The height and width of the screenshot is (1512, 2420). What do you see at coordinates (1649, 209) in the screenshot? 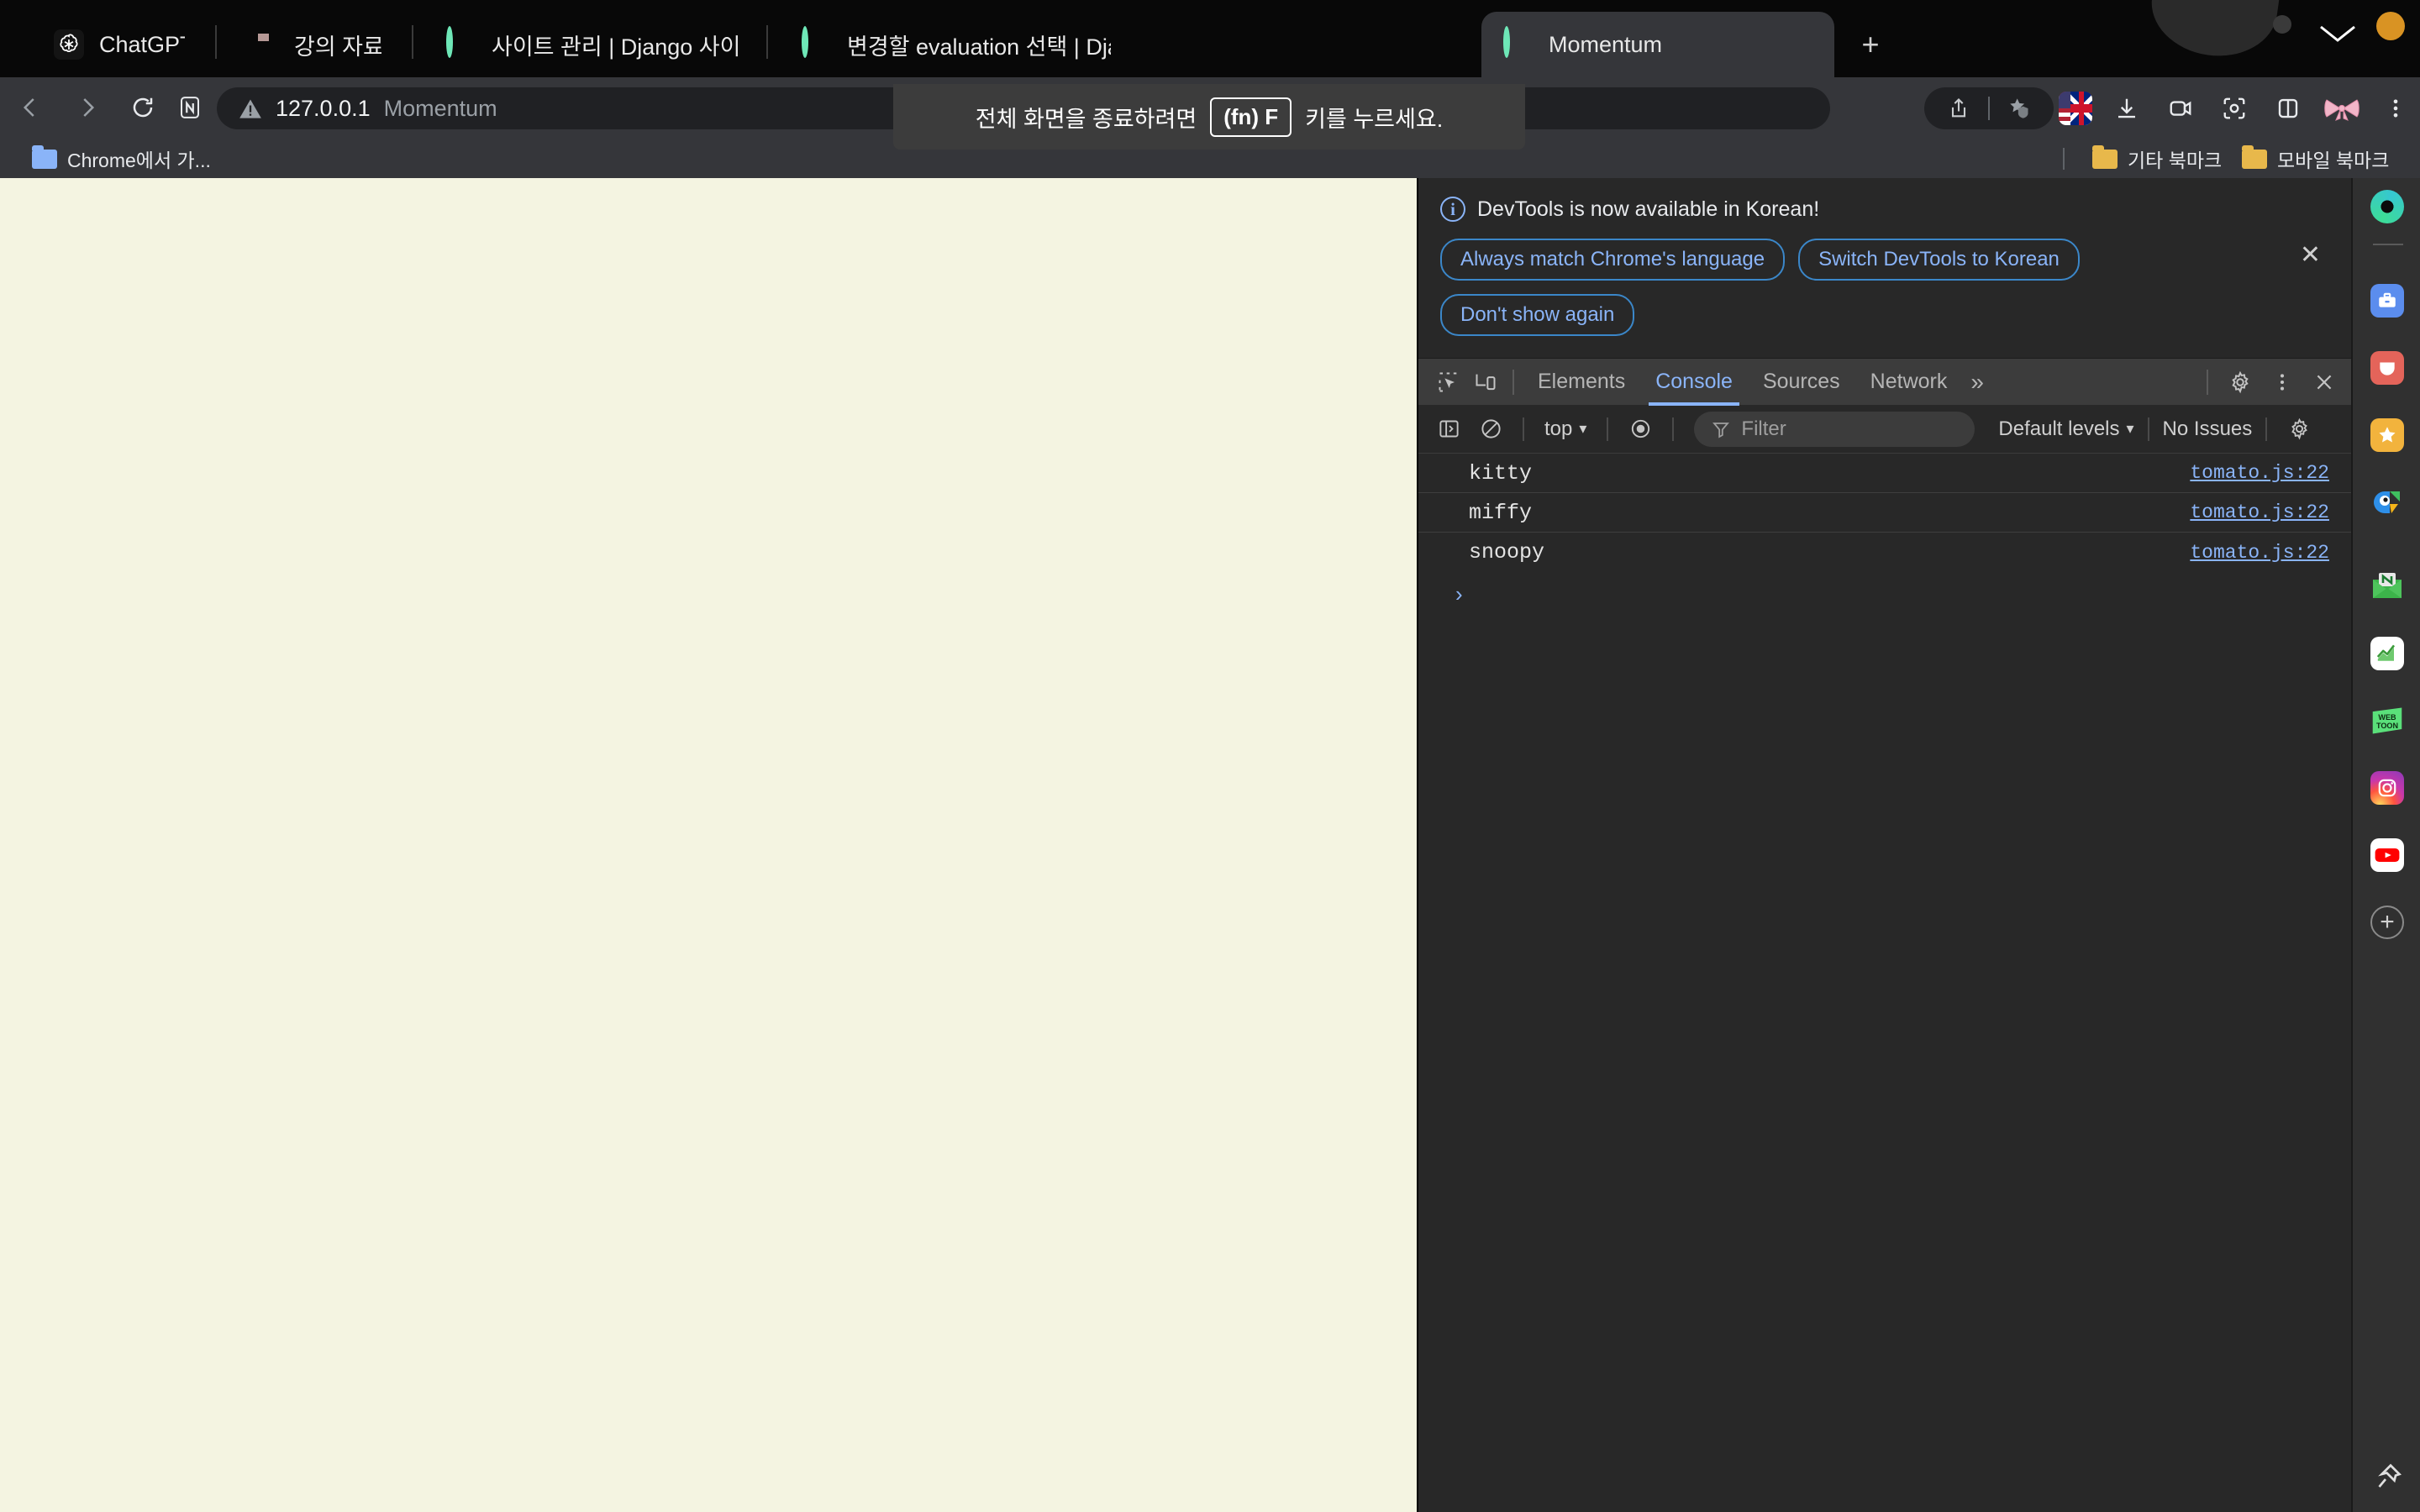
I see `notice-message: DevTools is now available in Korean!` at bounding box center [1649, 209].